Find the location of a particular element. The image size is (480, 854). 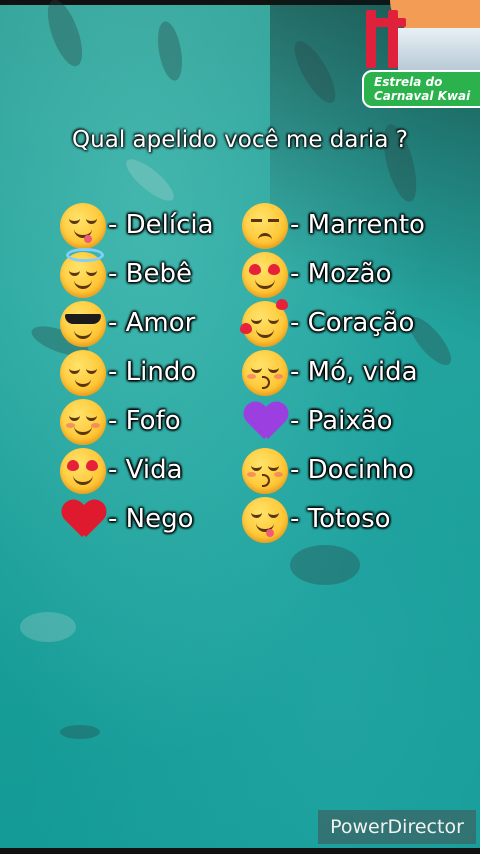

kwai-carnival-badge: Estrela do Carnaval Kwai is located at coordinates (420, 56).